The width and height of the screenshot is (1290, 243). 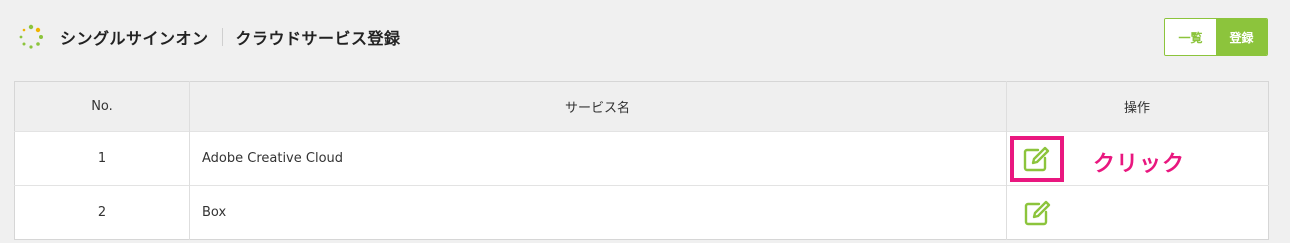 What do you see at coordinates (102, 212) in the screenshot?
I see `row-number: 2` at bounding box center [102, 212].